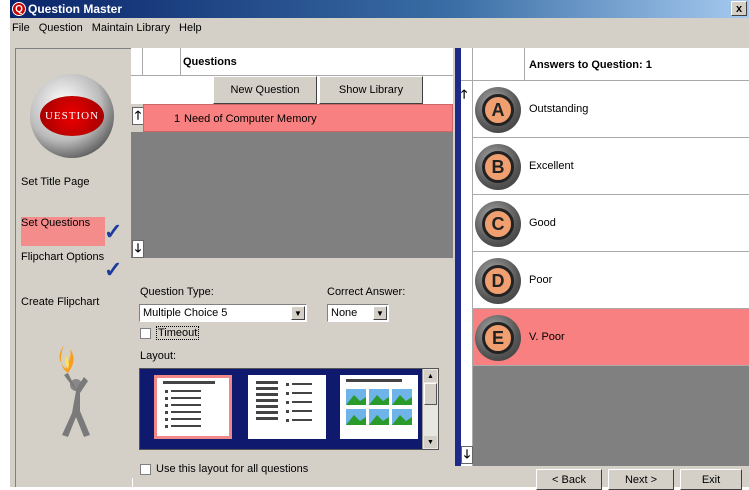 The height and width of the screenshot is (490, 749). What do you see at coordinates (430, 376) in the screenshot?
I see `scroll-up-icon: ▲` at bounding box center [430, 376].